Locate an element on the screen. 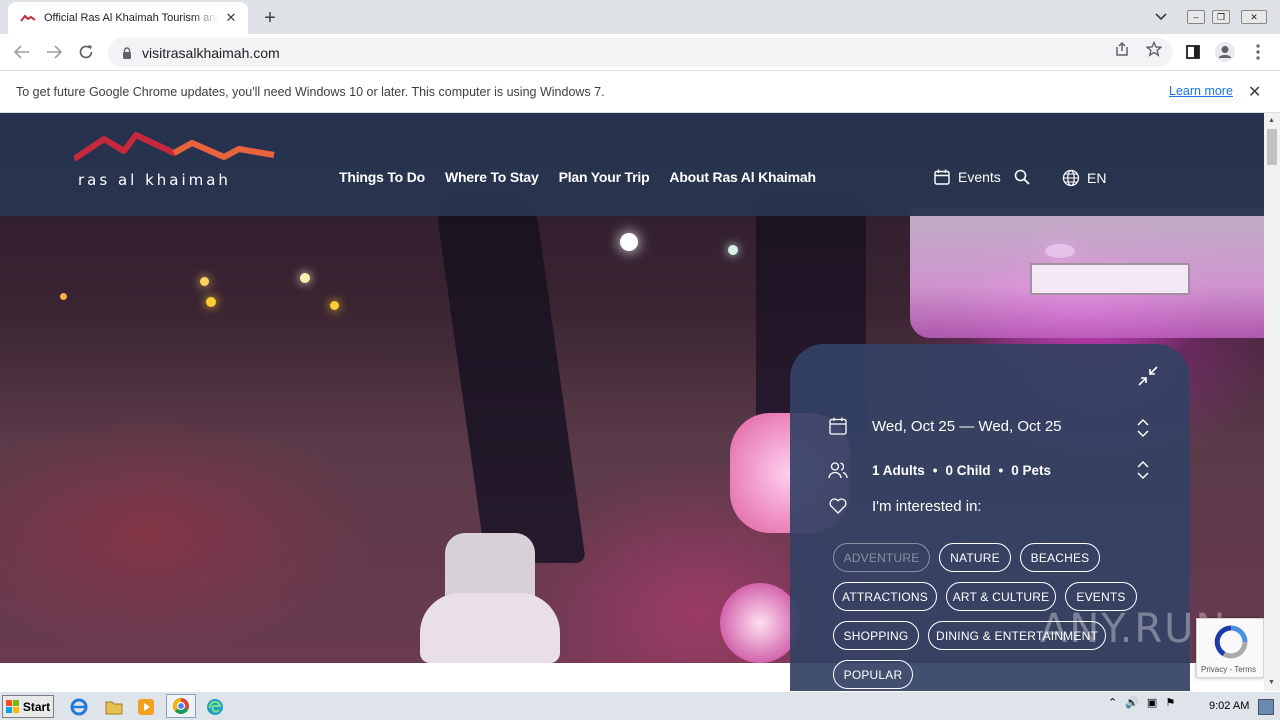 Image resolution: width=1280 pixels, height=720 pixels. window-restore-button: ❐ is located at coordinates (1221, 17).